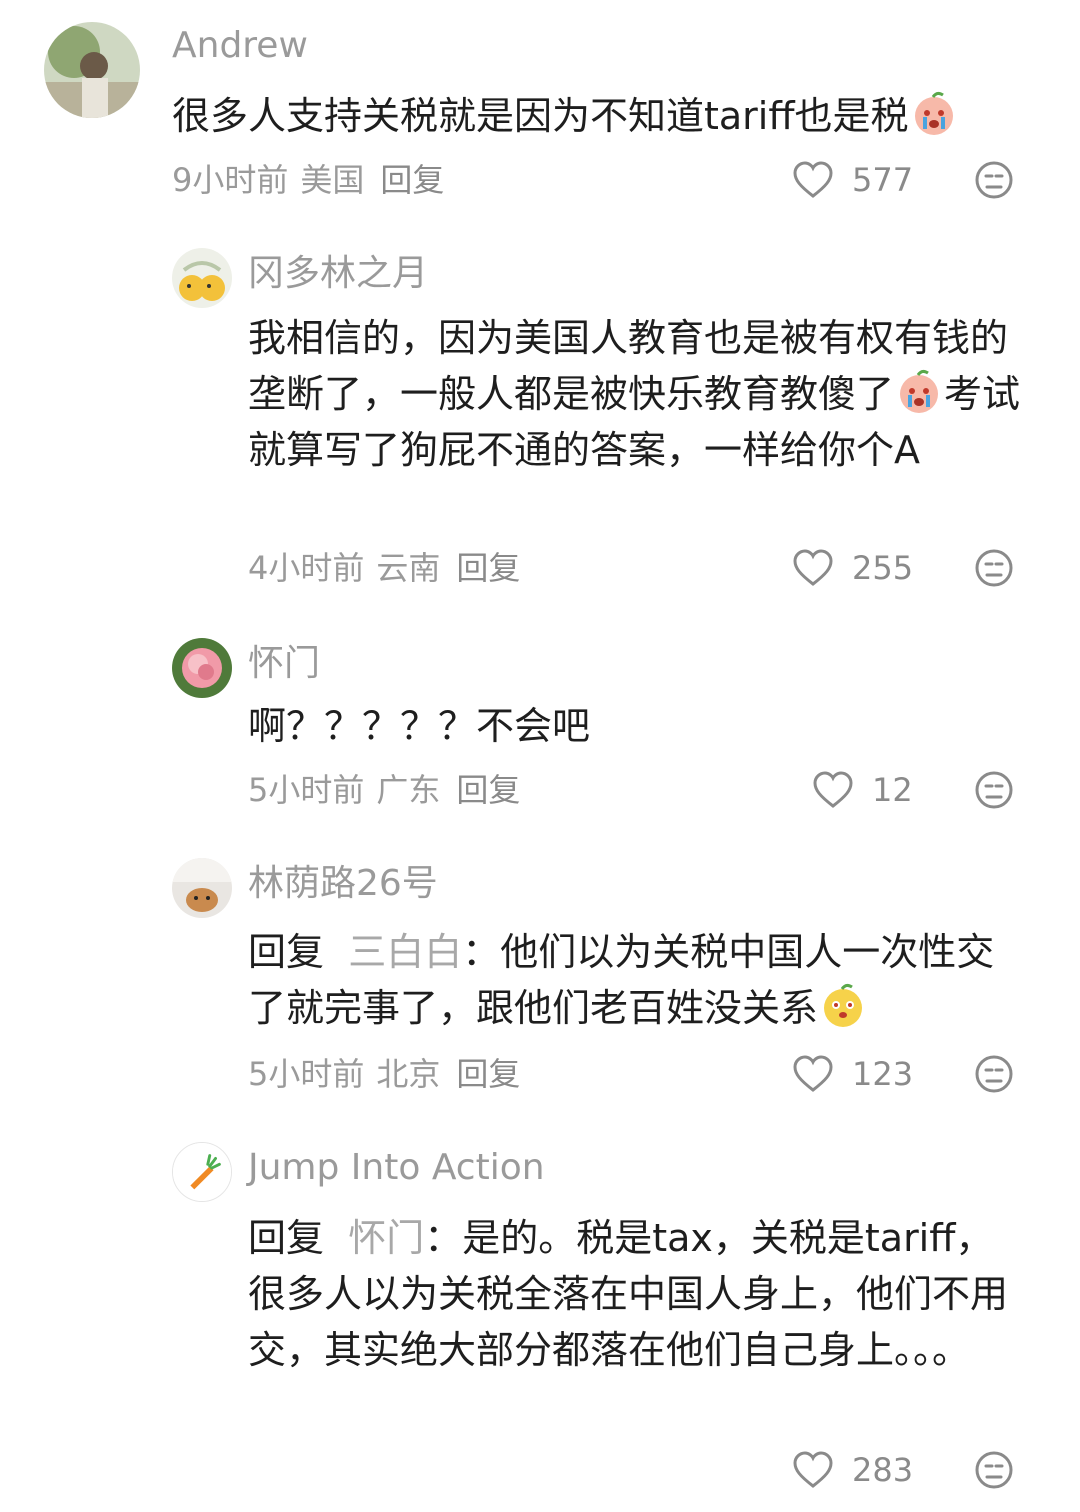  I want to click on comment-location: 云南, so click(408, 568).